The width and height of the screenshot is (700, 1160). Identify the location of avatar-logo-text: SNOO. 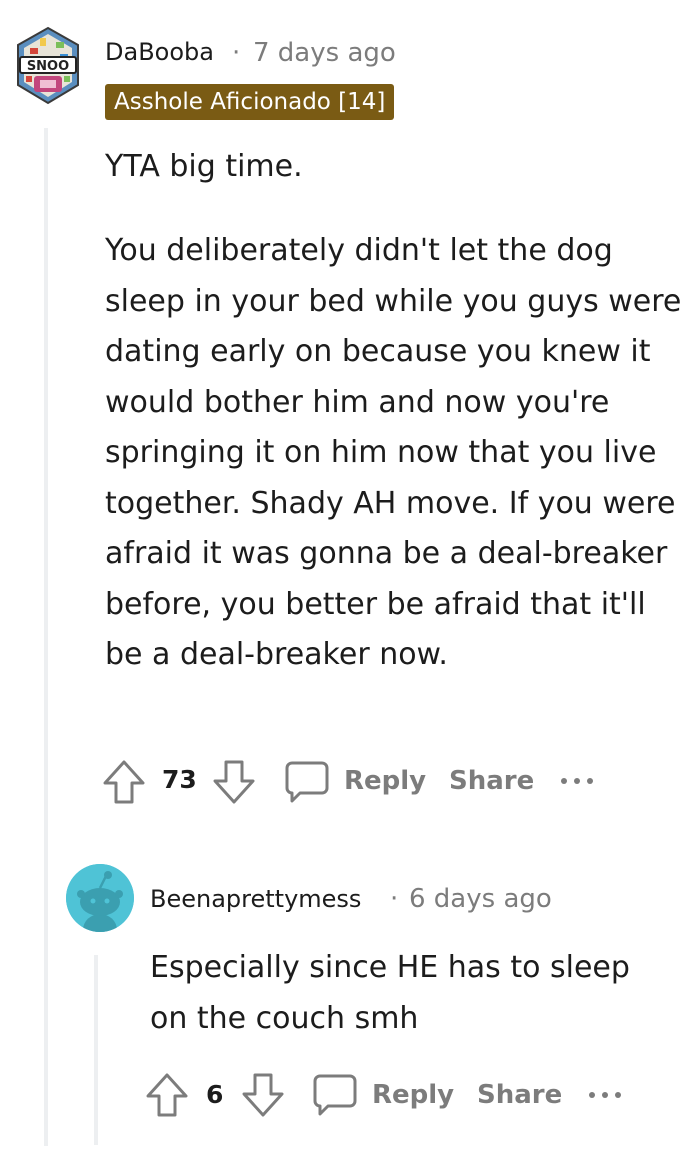
(48, 66).